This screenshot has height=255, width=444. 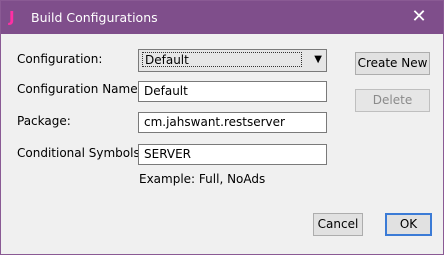 What do you see at coordinates (318, 60) in the screenshot?
I see `chevron-down-icon: ▼` at bounding box center [318, 60].